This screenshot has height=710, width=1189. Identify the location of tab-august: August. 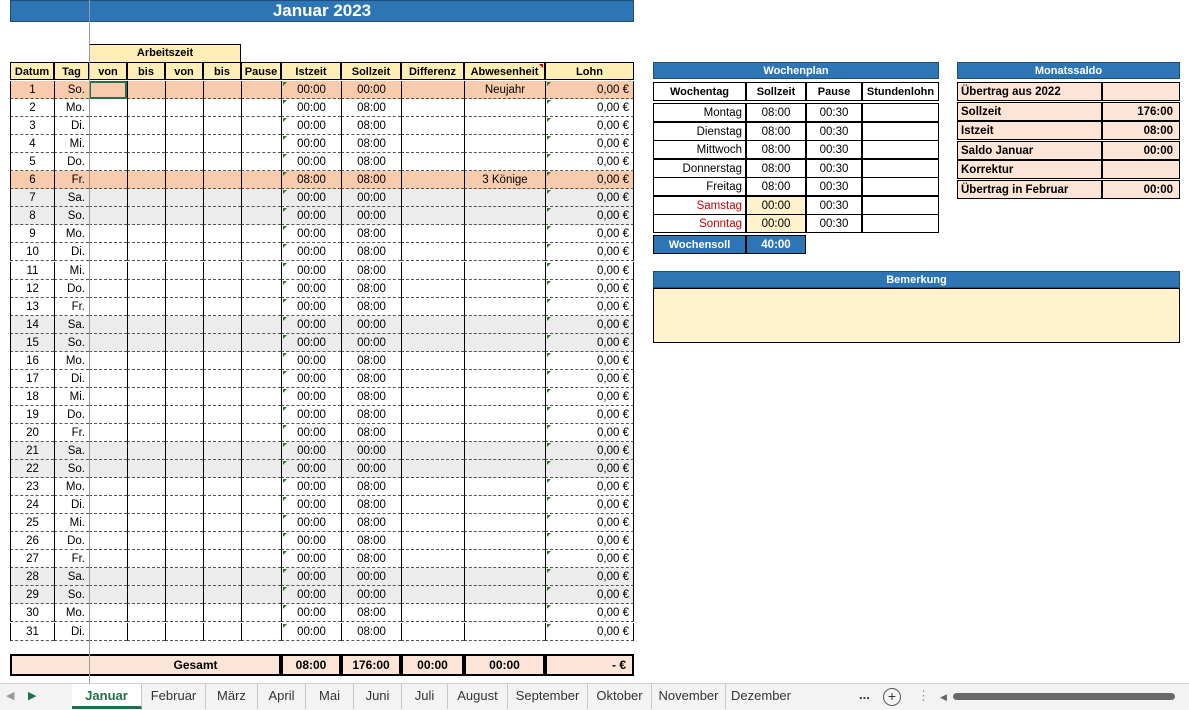
(478, 696).